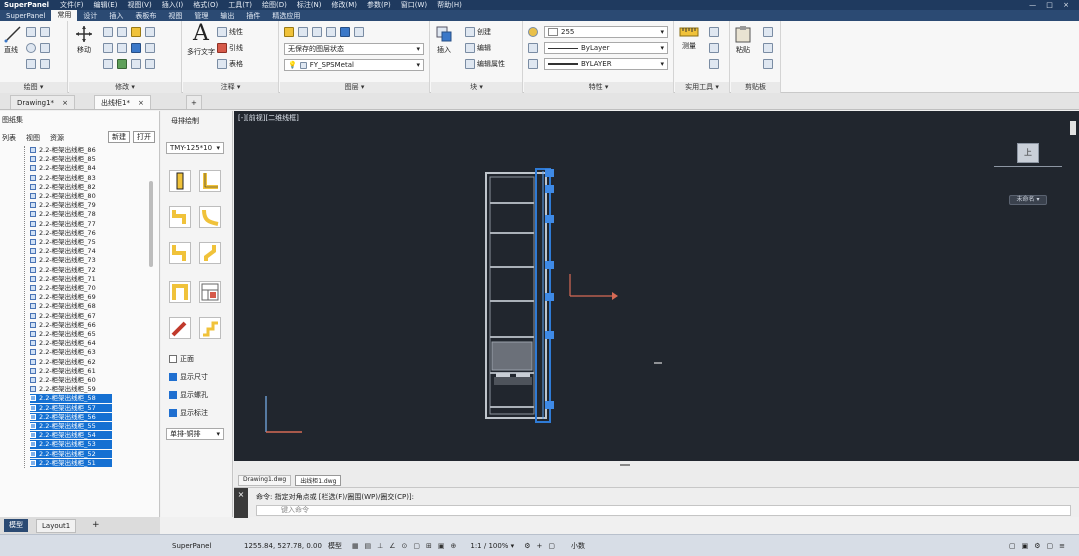 The width and height of the screenshot is (1079, 556). Describe the element at coordinates (195, 148) in the screenshot. I see `busbar-spec-select: TMY-125*10 ▾` at that location.